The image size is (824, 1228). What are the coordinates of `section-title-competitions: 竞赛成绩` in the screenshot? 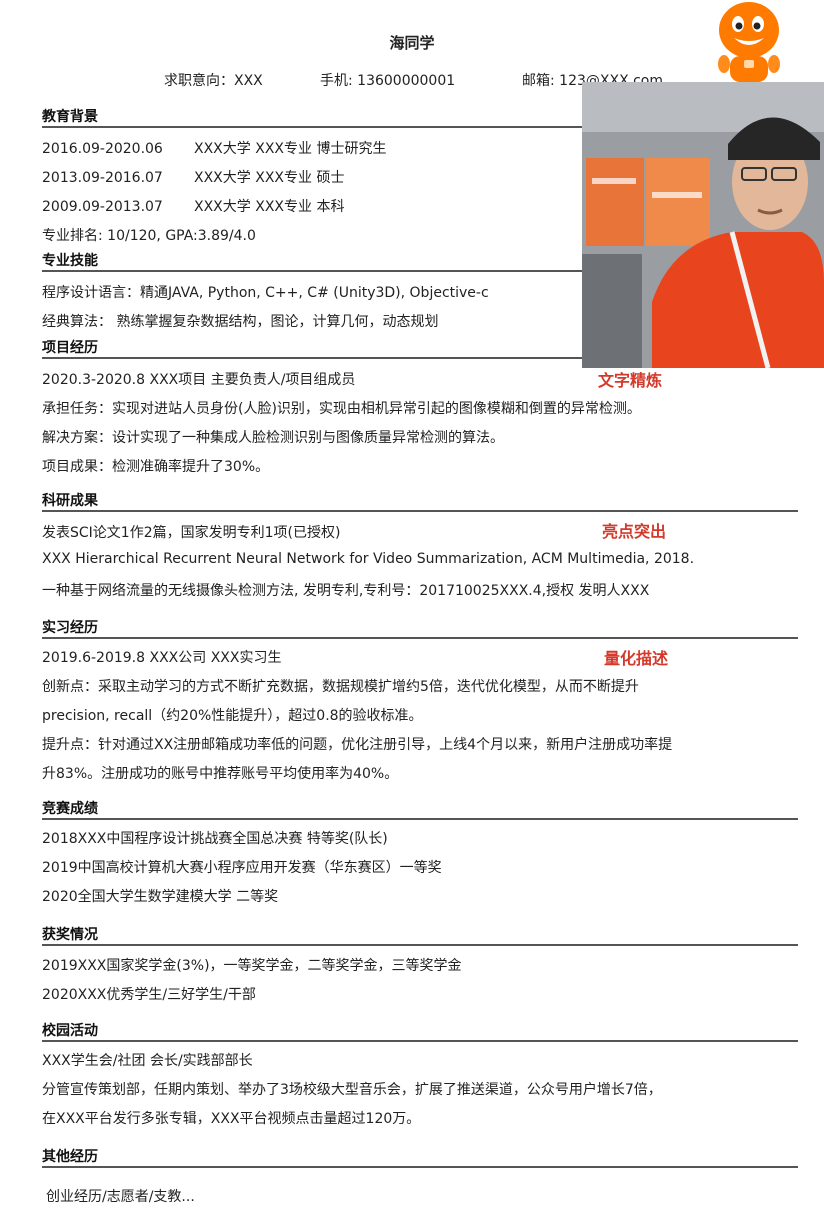 It's located at (70, 809).